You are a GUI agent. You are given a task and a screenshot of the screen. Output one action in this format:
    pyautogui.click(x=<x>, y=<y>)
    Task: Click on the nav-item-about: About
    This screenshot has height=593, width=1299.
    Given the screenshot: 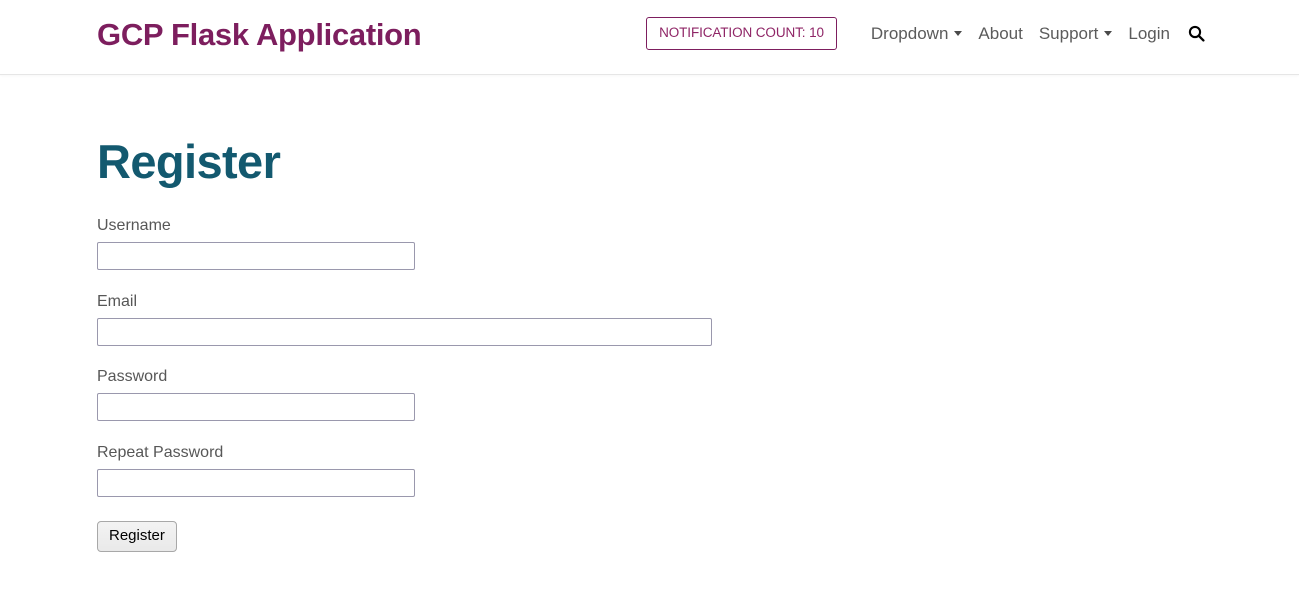 What is the action you would take?
    pyautogui.click(x=1000, y=34)
    